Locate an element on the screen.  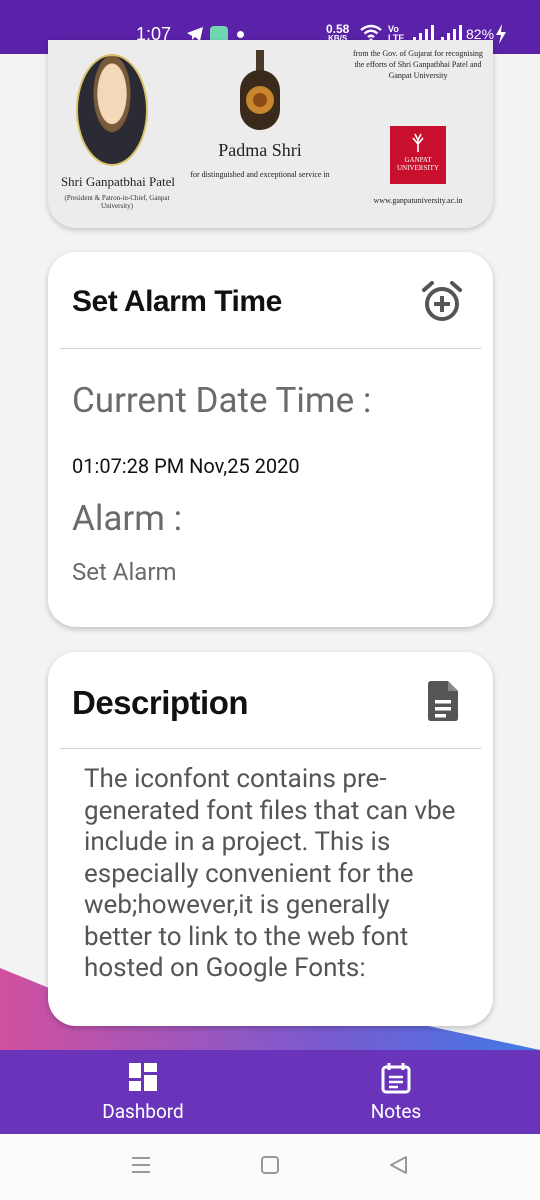
alarm-card-title: Set Alarm Time is located at coordinates (177, 301).